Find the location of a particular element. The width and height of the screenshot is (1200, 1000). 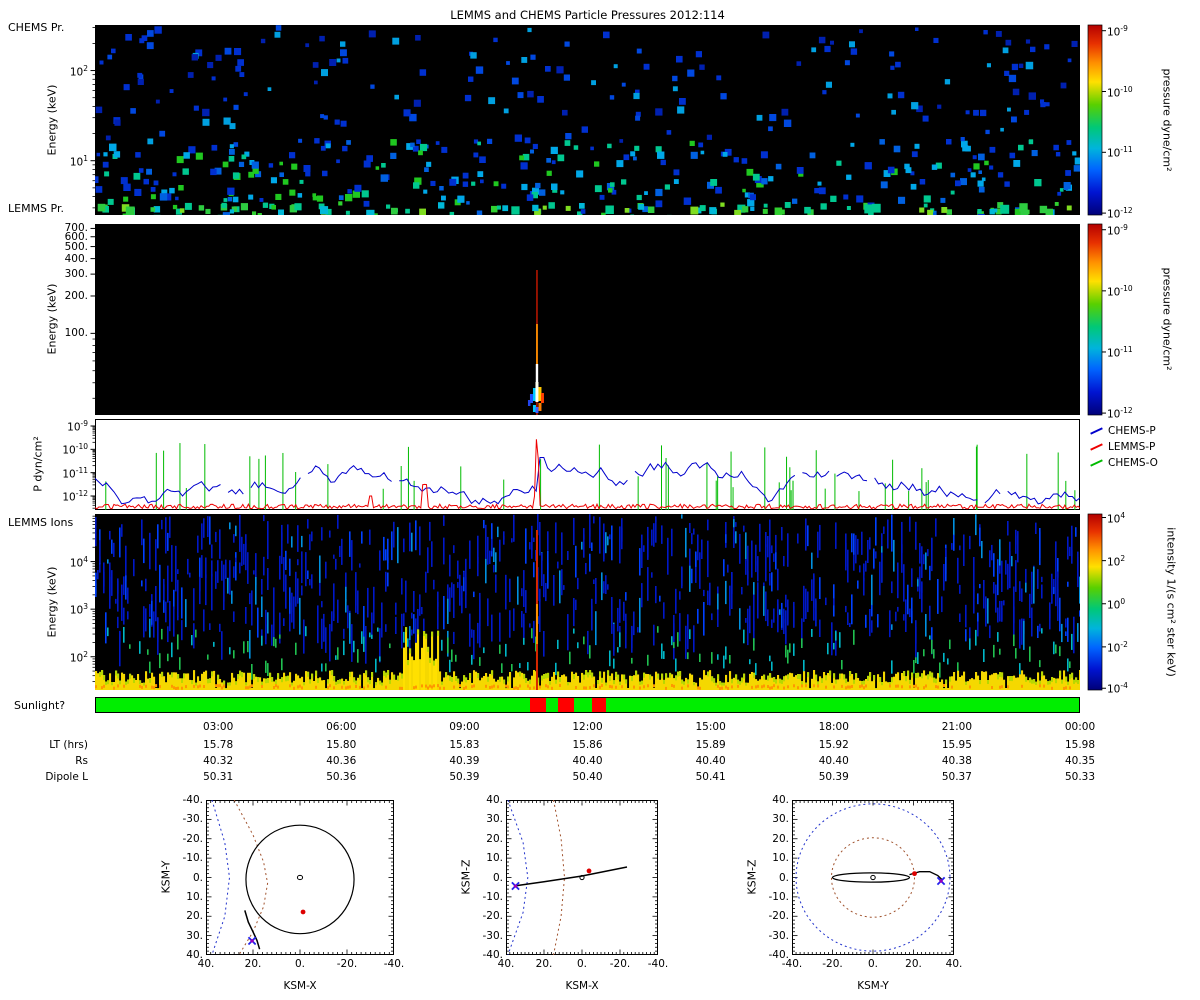

panel-label-lemms-ions: LEMMS Ions is located at coordinates (41, 522).